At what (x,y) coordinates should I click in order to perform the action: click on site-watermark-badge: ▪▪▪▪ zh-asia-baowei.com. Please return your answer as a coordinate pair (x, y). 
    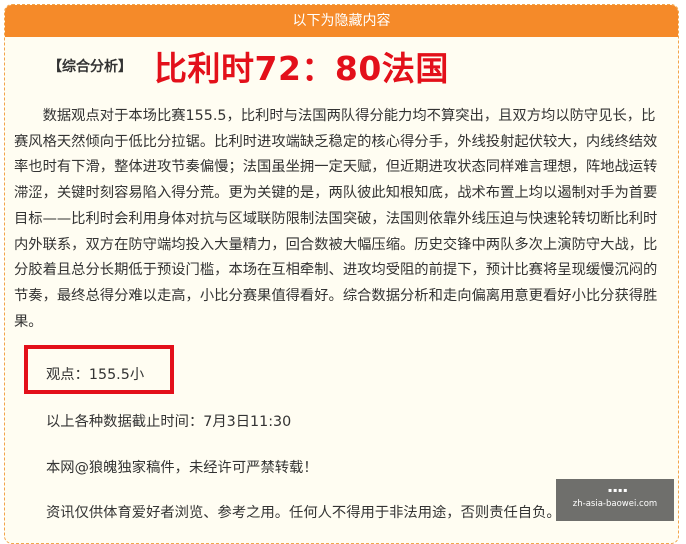
    Looking at the image, I should click on (615, 500).